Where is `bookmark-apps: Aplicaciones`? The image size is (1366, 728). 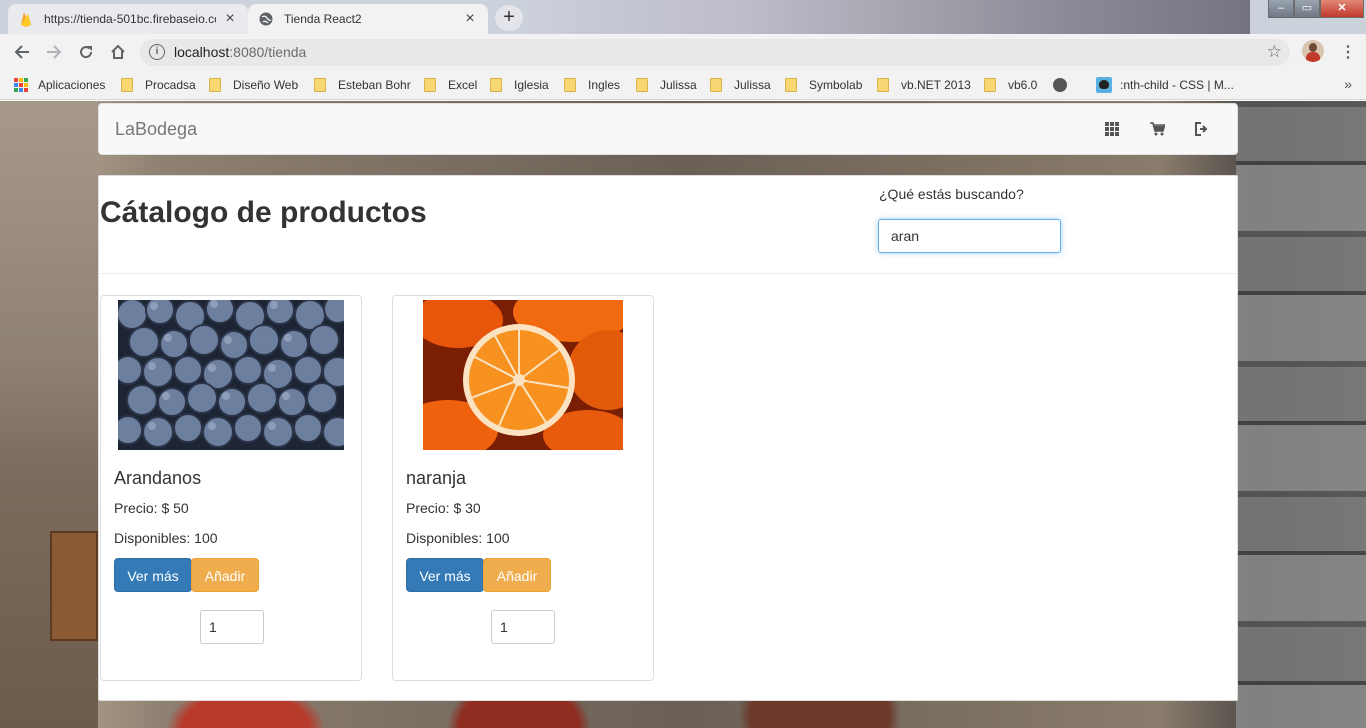 bookmark-apps: Aplicaciones is located at coordinates (59, 85).